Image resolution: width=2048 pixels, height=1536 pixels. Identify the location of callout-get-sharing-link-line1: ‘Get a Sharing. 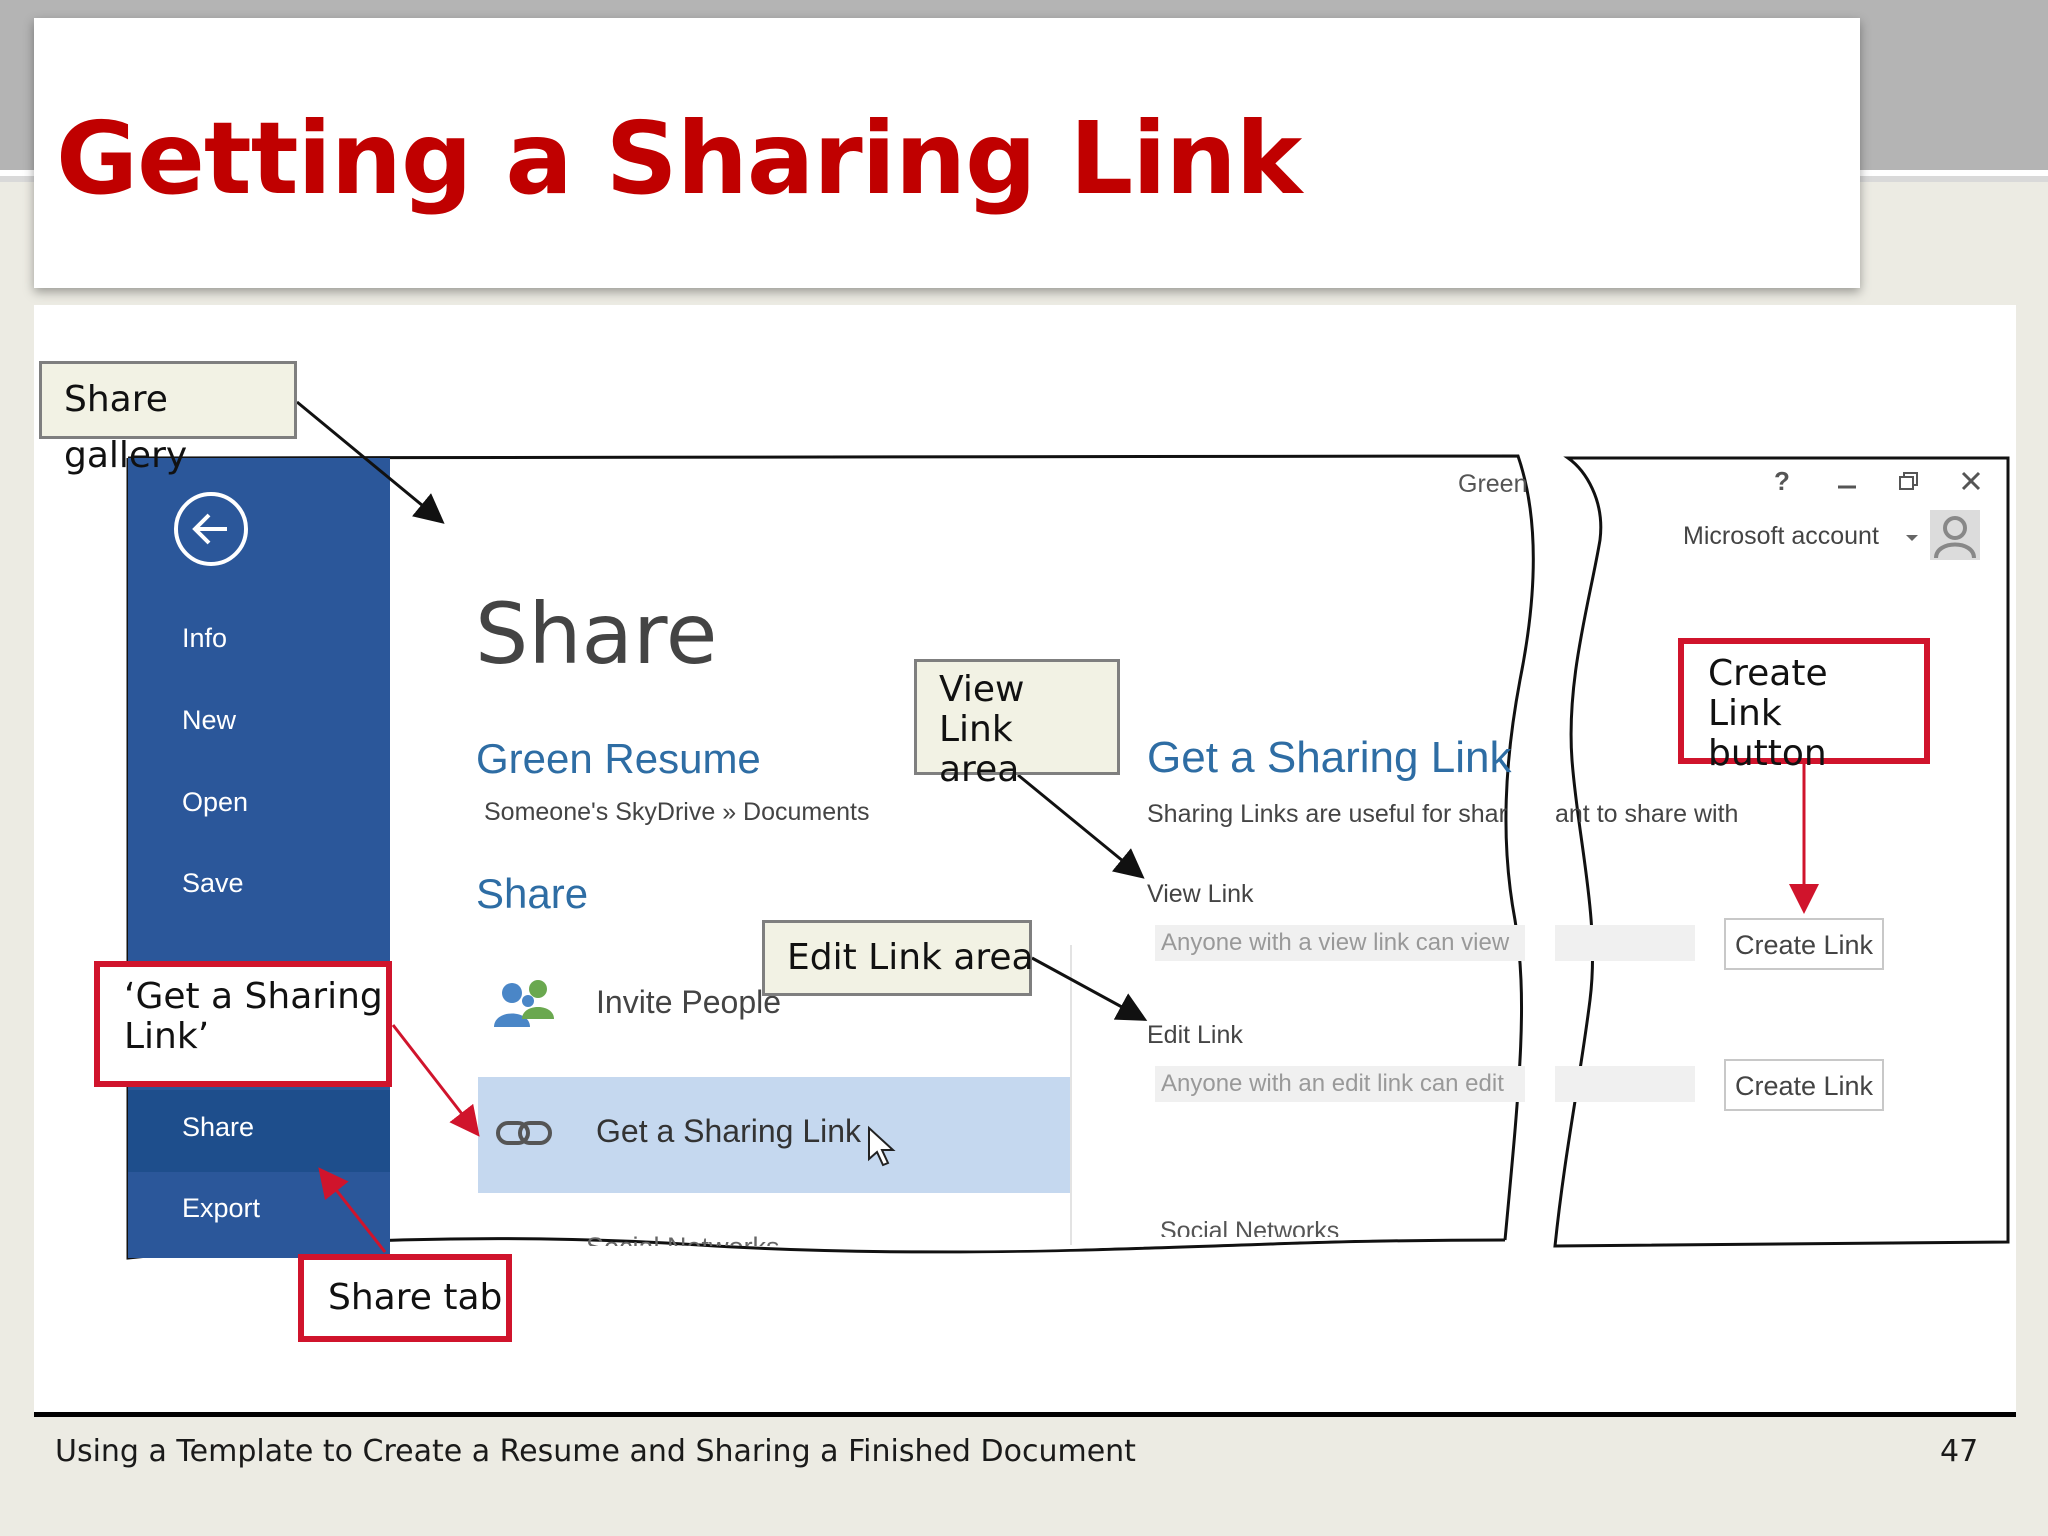
(253, 996).